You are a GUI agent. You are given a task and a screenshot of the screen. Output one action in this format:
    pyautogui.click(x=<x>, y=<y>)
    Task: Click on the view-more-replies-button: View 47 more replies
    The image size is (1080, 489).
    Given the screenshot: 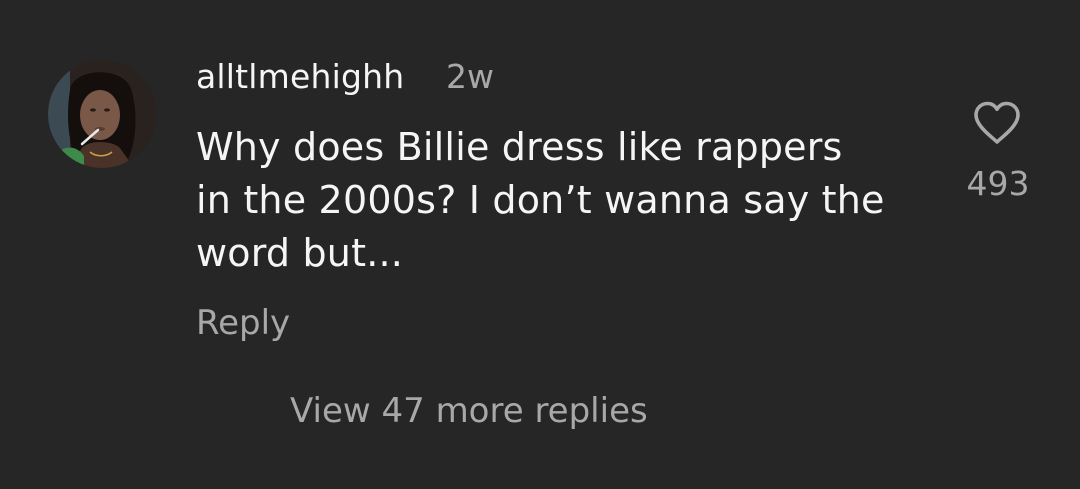 What is the action you would take?
    pyautogui.click(x=469, y=411)
    